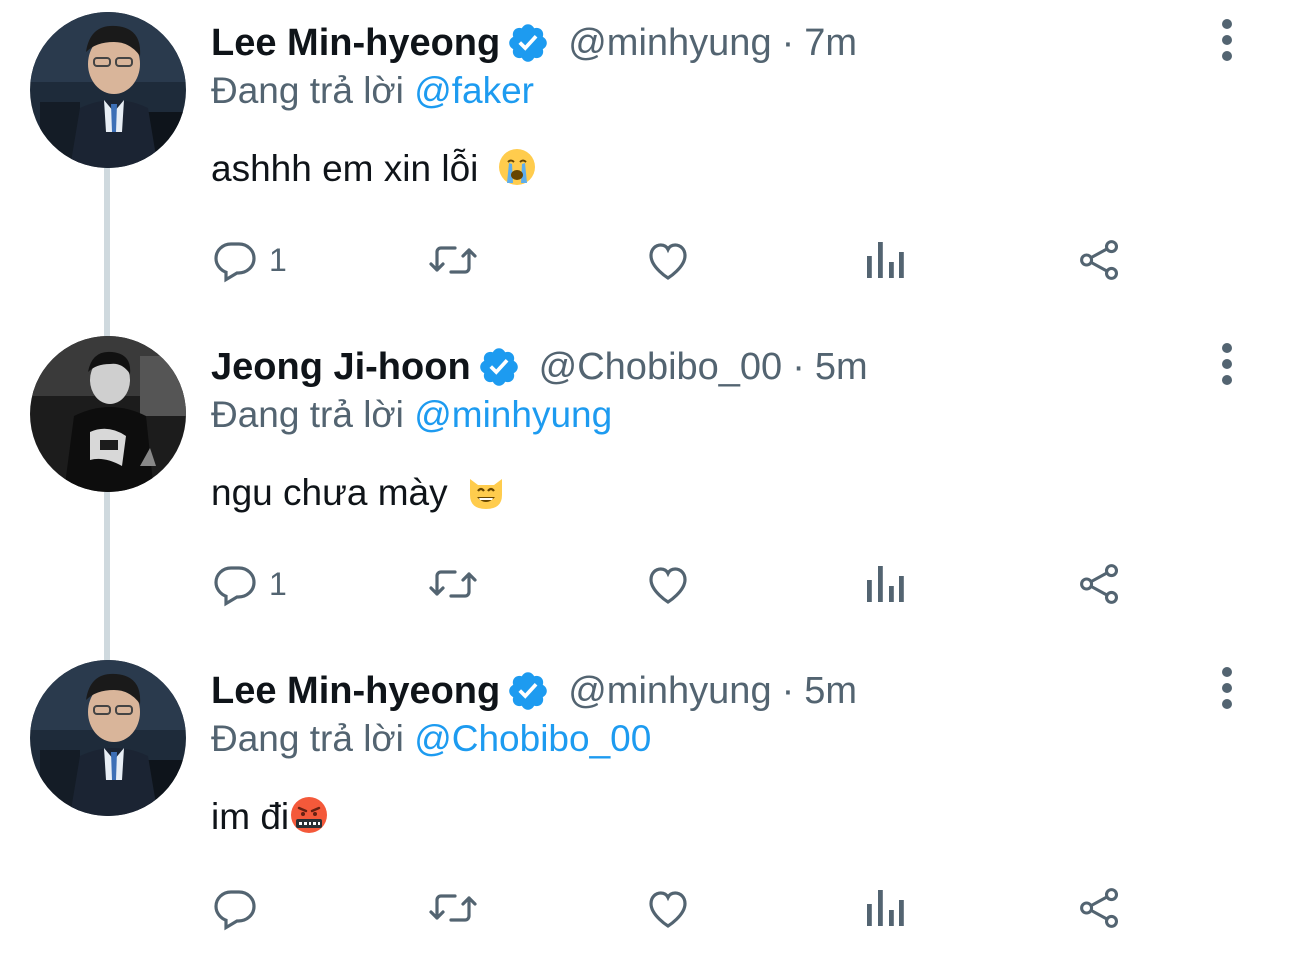 Image resolution: width=1290 pixels, height=972 pixels. Describe the element at coordinates (661, 367) in the screenshot. I see `author-handle: @Chobibo_00` at that location.